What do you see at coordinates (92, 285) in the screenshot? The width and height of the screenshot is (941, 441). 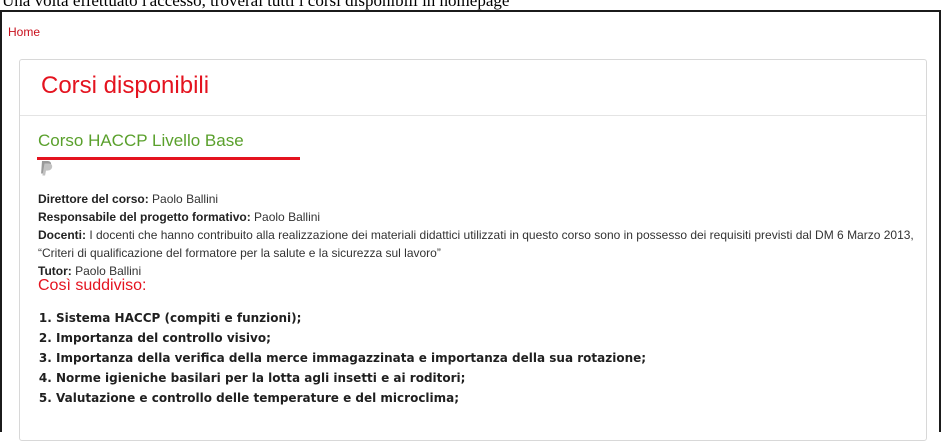 I see `sections-heading: Così suddiviso:` at bounding box center [92, 285].